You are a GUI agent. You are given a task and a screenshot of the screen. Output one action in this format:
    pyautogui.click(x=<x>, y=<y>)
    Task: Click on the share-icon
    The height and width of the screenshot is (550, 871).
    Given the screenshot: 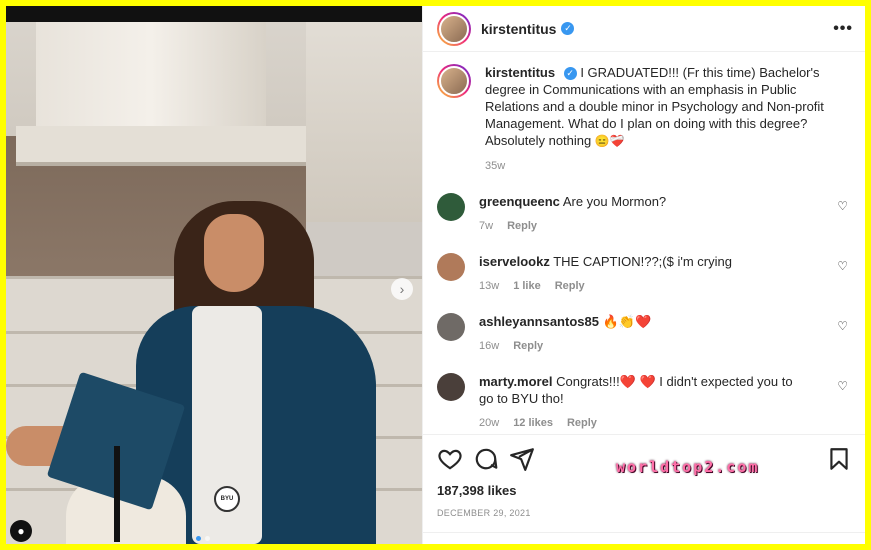 What is the action you would take?
    pyautogui.click(x=522, y=459)
    